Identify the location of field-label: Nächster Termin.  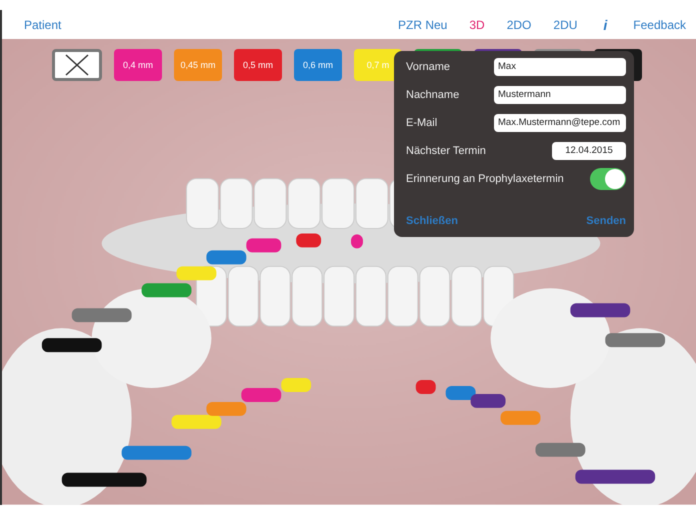
(446, 151).